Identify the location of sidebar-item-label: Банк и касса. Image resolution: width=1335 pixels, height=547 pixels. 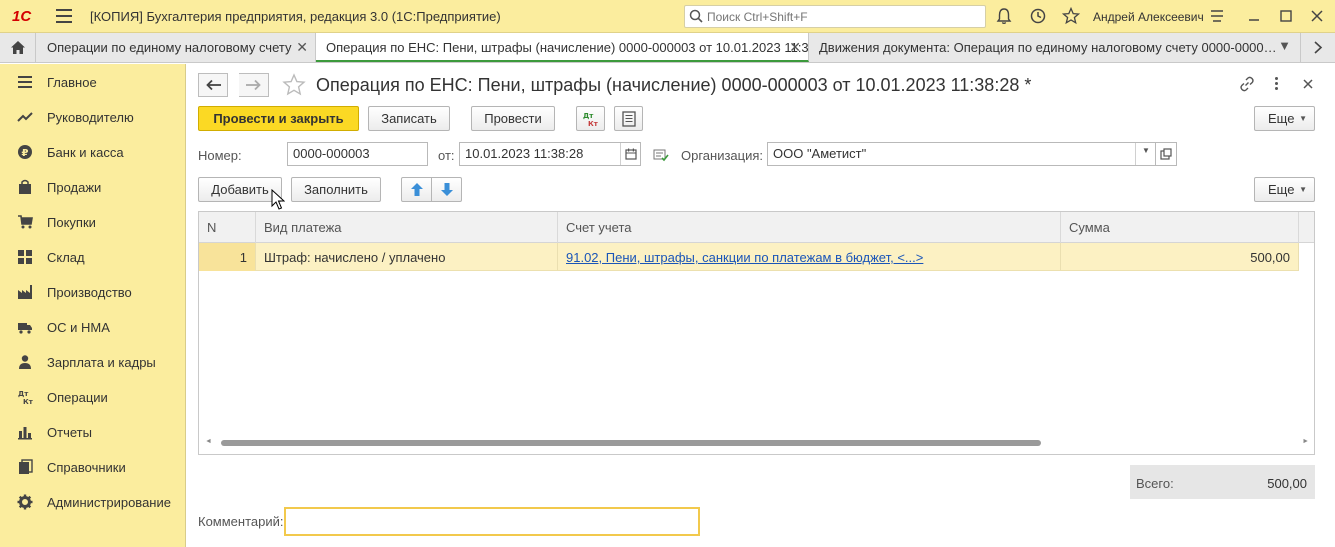
(85, 152).